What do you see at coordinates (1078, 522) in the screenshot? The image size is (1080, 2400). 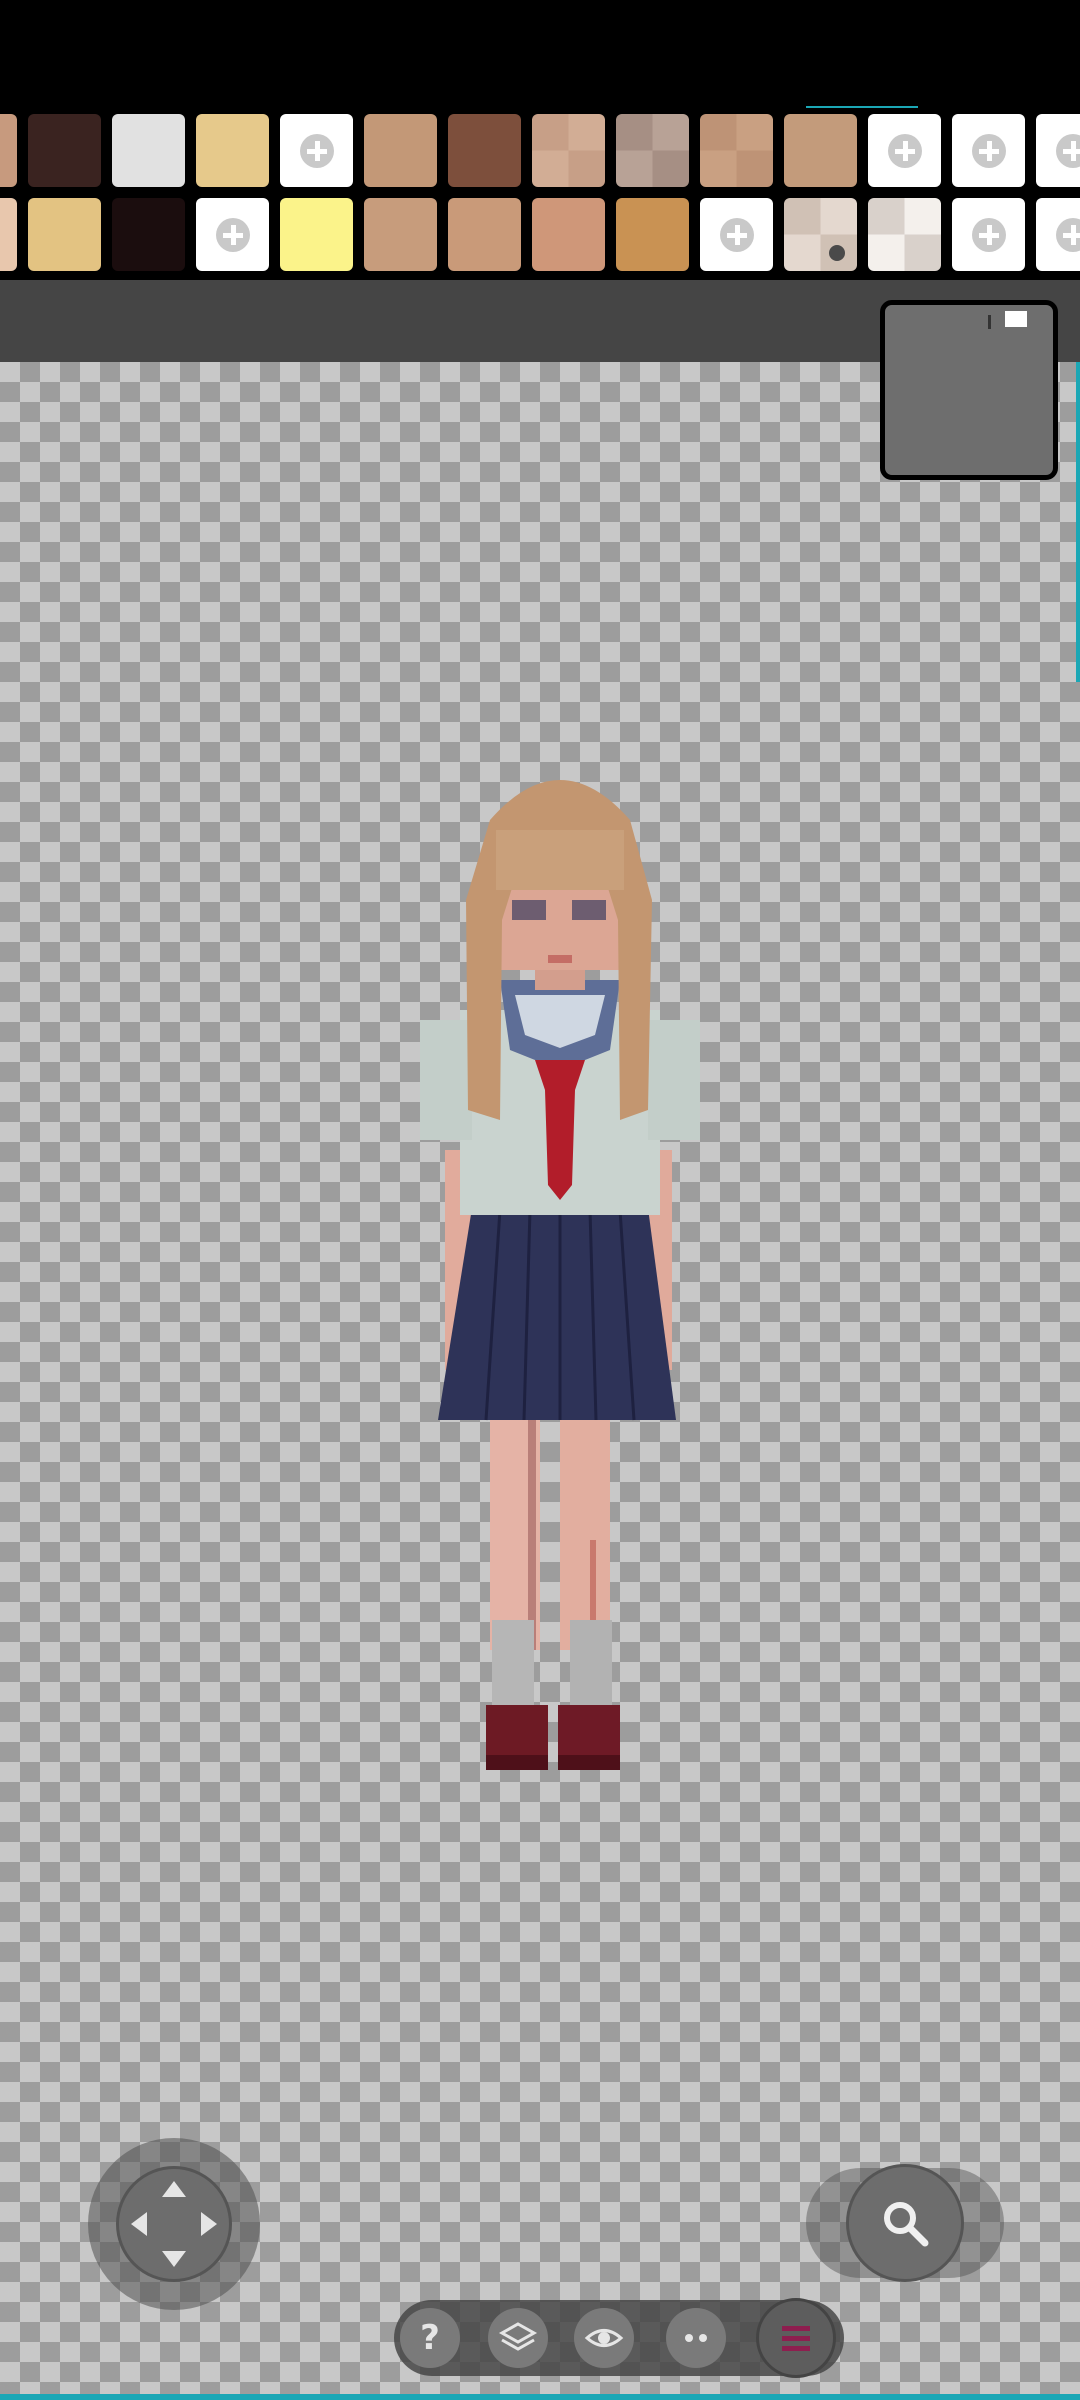 I see `scroll-edge-indicator` at bounding box center [1078, 522].